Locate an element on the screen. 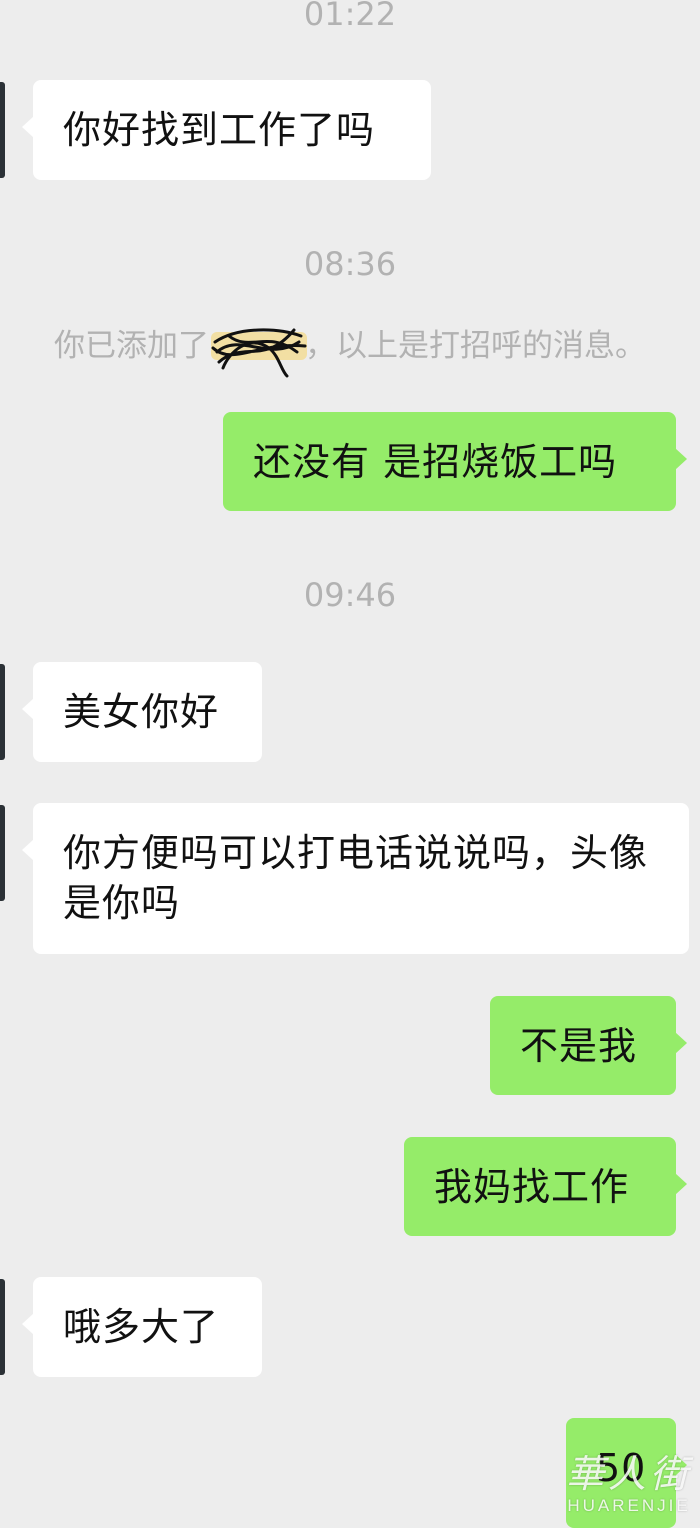 The height and width of the screenshot is (1528, 700). incoming-message-bubble: 哦多大了 is located at coordinates (142, 1327).